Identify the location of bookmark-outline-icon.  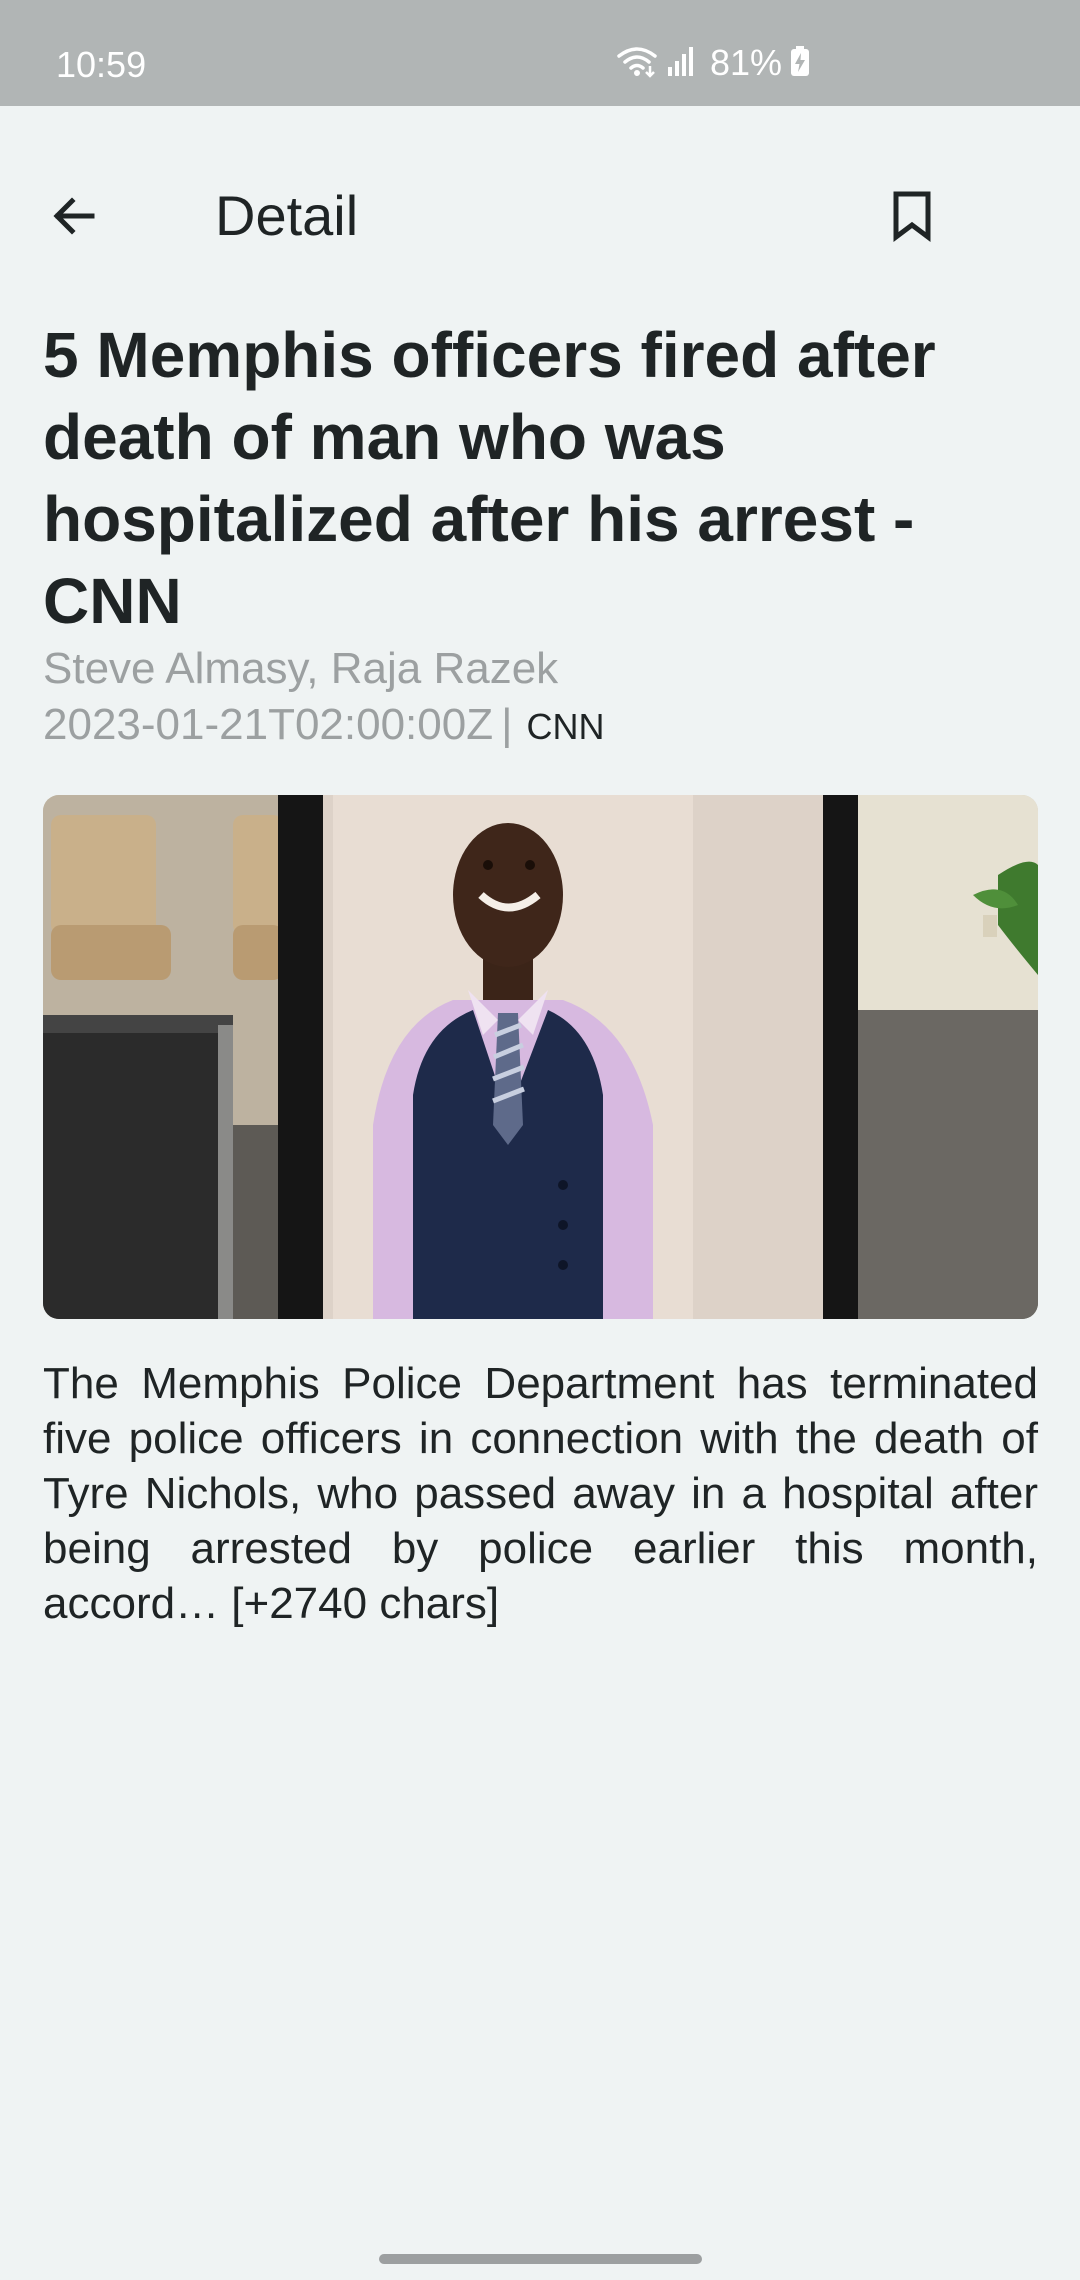
(912, 218).